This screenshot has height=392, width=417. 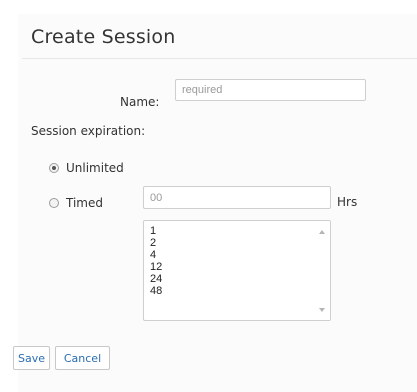 What do you see at coordinates (321, 270) in the screenshot?
I see `hours-listbox-scrollbar` at bounding box center [321, 270].